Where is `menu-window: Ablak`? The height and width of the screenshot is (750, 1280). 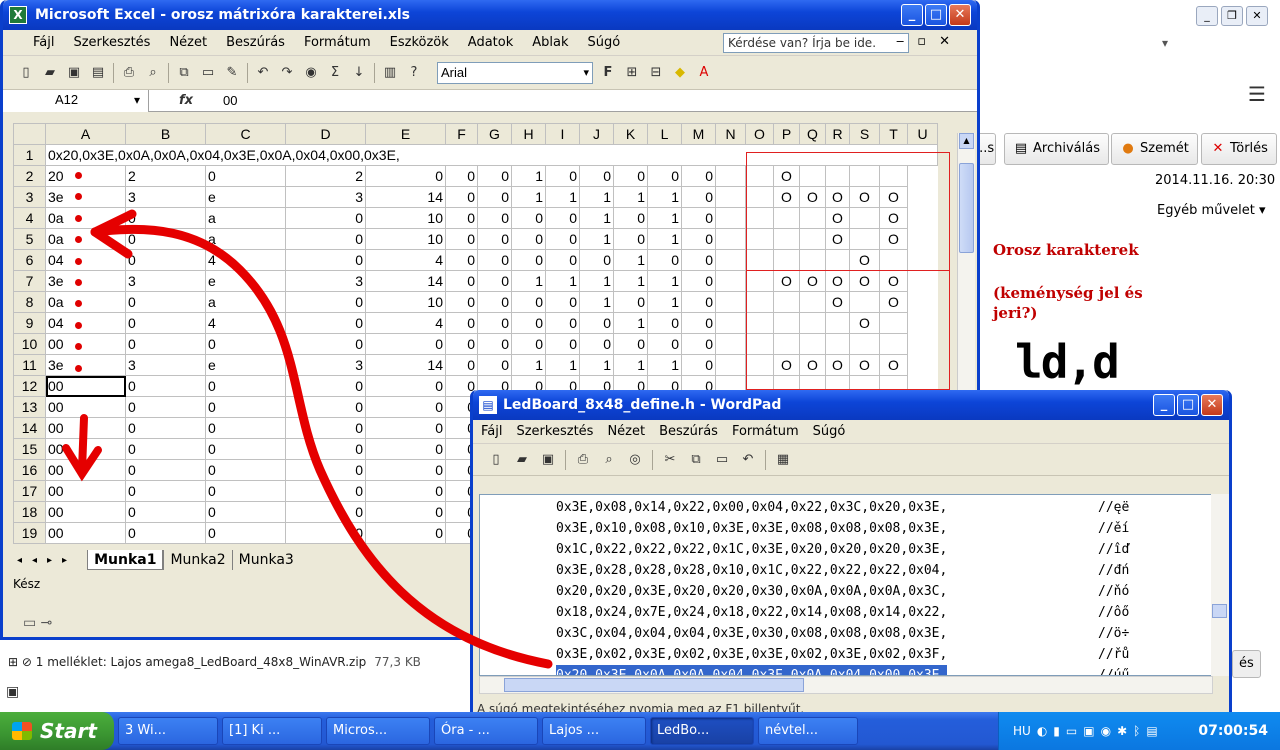
menu-window: Ablak is located at coordinates (550, 42).